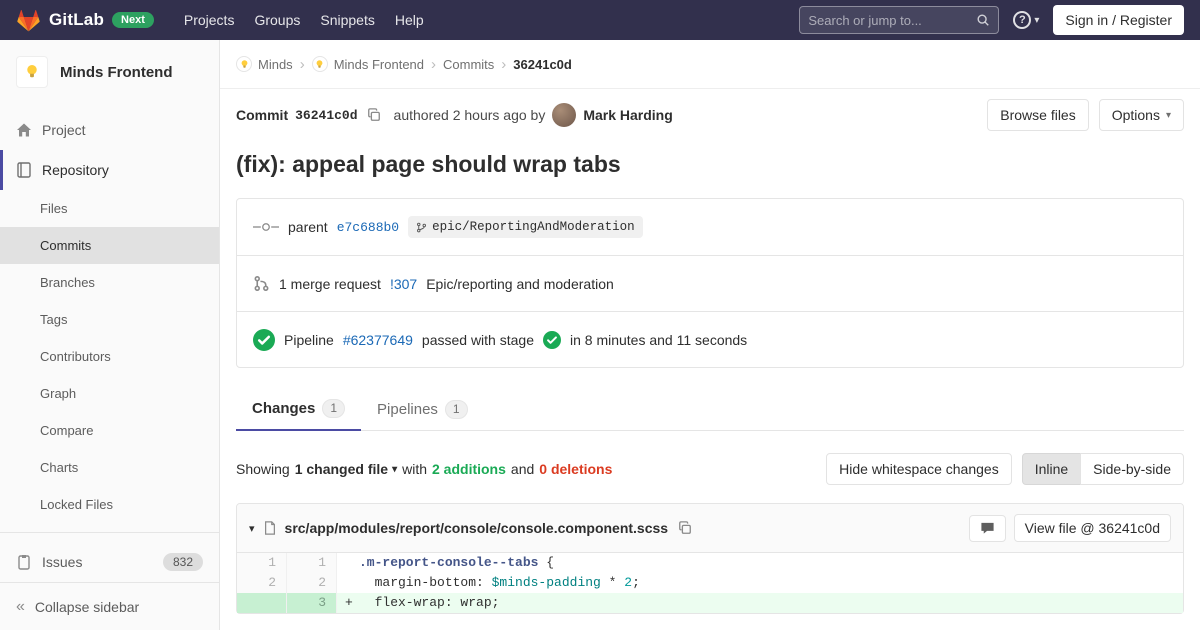  I want to click on inline-view-button: Inline, so click(1051, 469).